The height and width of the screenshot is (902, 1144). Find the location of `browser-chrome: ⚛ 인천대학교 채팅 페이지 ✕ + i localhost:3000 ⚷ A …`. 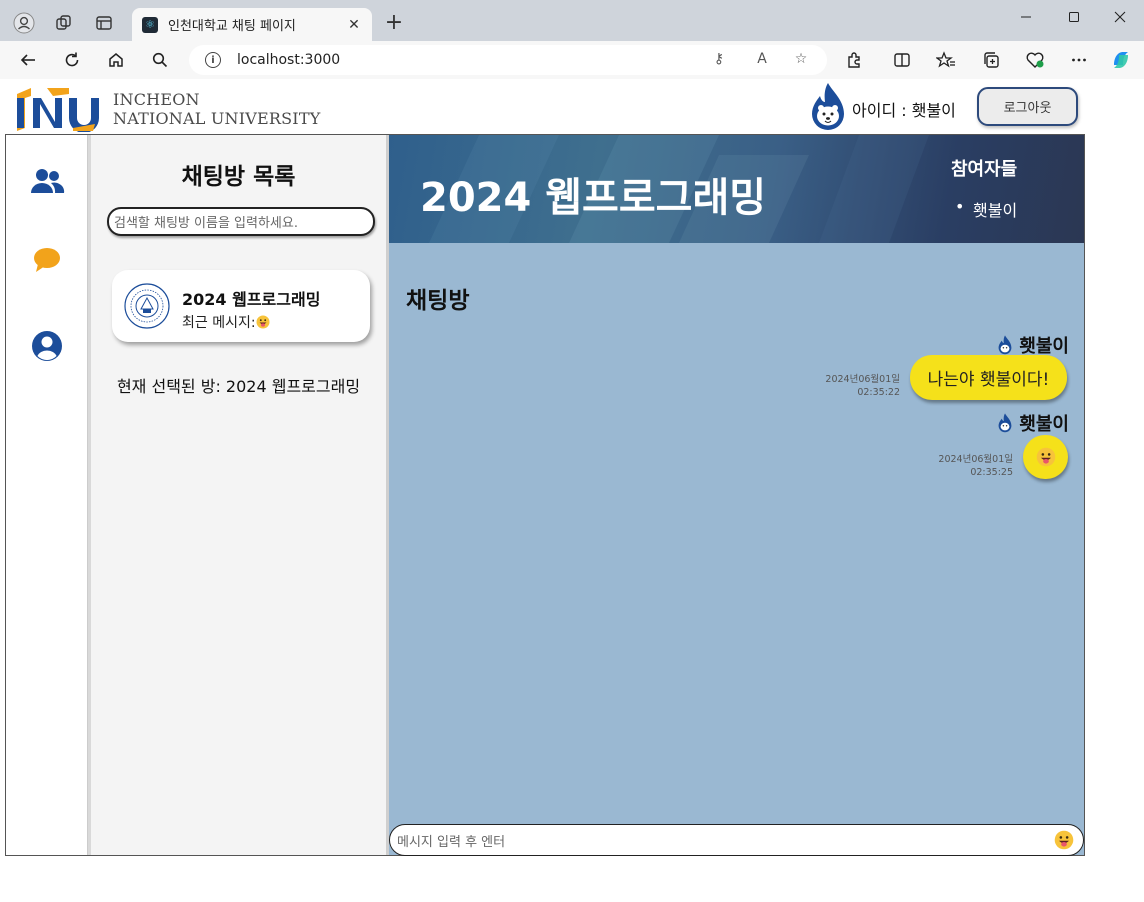

browser-chrome: ⚛ 인천대학교 채팅 페이지 ✕ + i localhost:3000 ⚷ A … is located at coordinates (572, 39).